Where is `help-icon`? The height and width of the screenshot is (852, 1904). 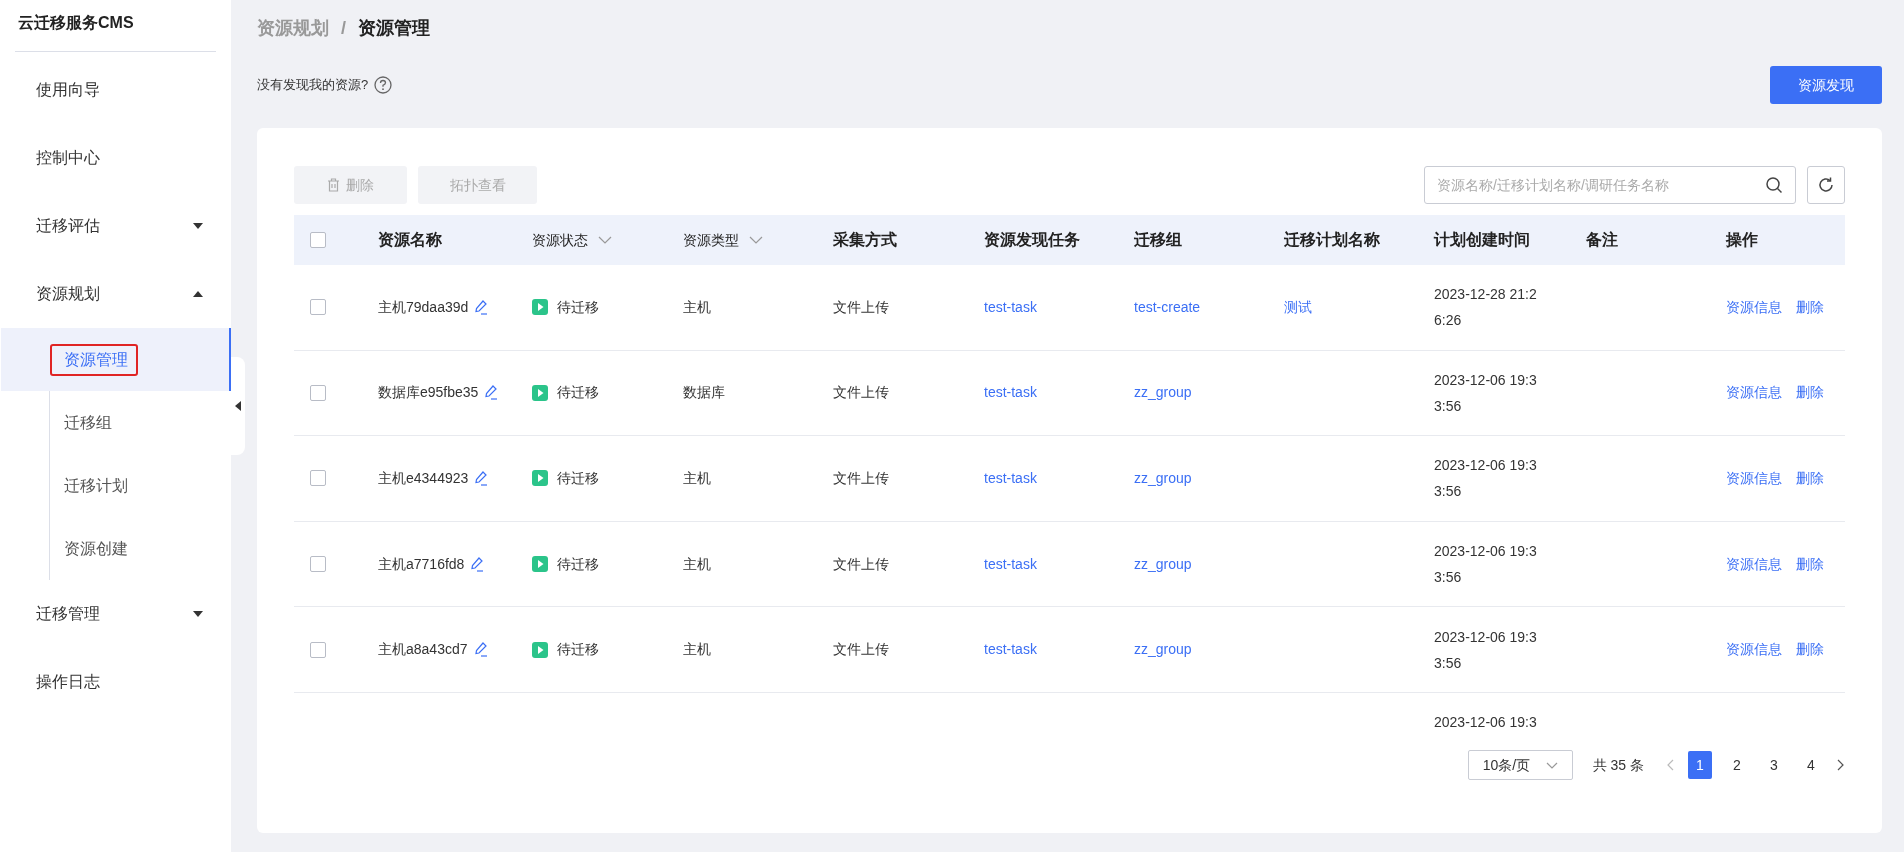
help-icon is located at coordinates (383, 85).